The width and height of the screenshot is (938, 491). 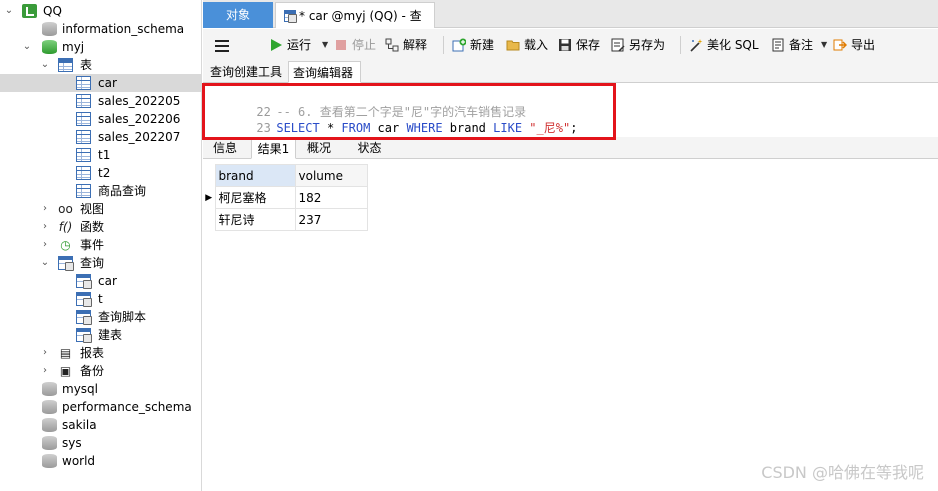 I want to click on tab-objects: 对象, so click(x=238, y=15).